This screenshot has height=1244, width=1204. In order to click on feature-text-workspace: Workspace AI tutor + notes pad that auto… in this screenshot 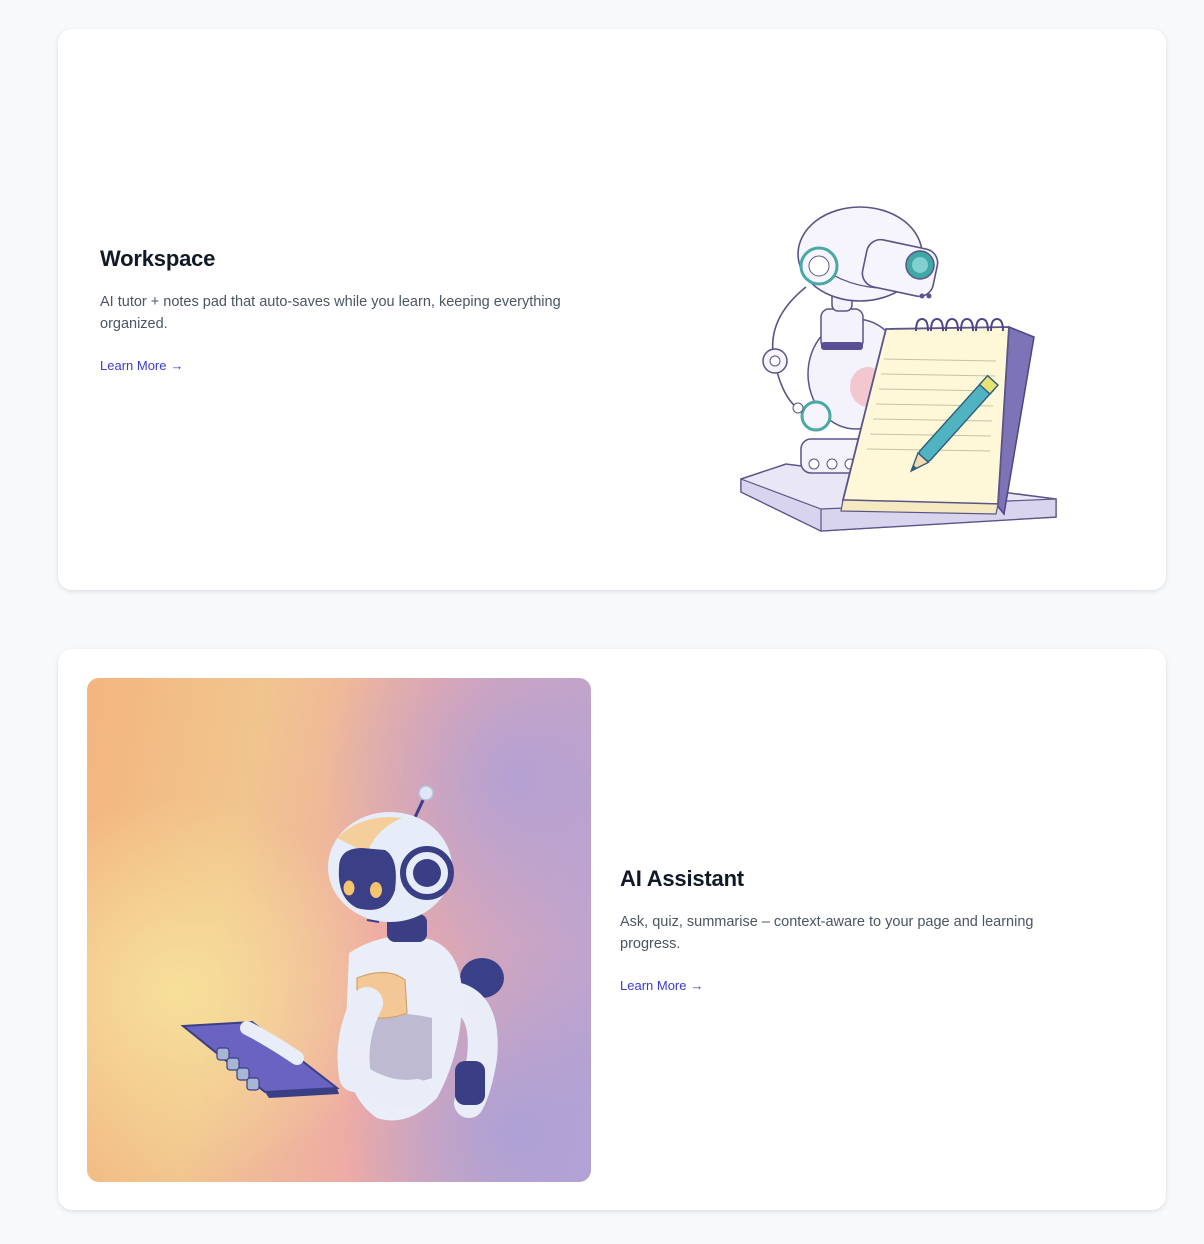, I will do `click(350, 310)`.